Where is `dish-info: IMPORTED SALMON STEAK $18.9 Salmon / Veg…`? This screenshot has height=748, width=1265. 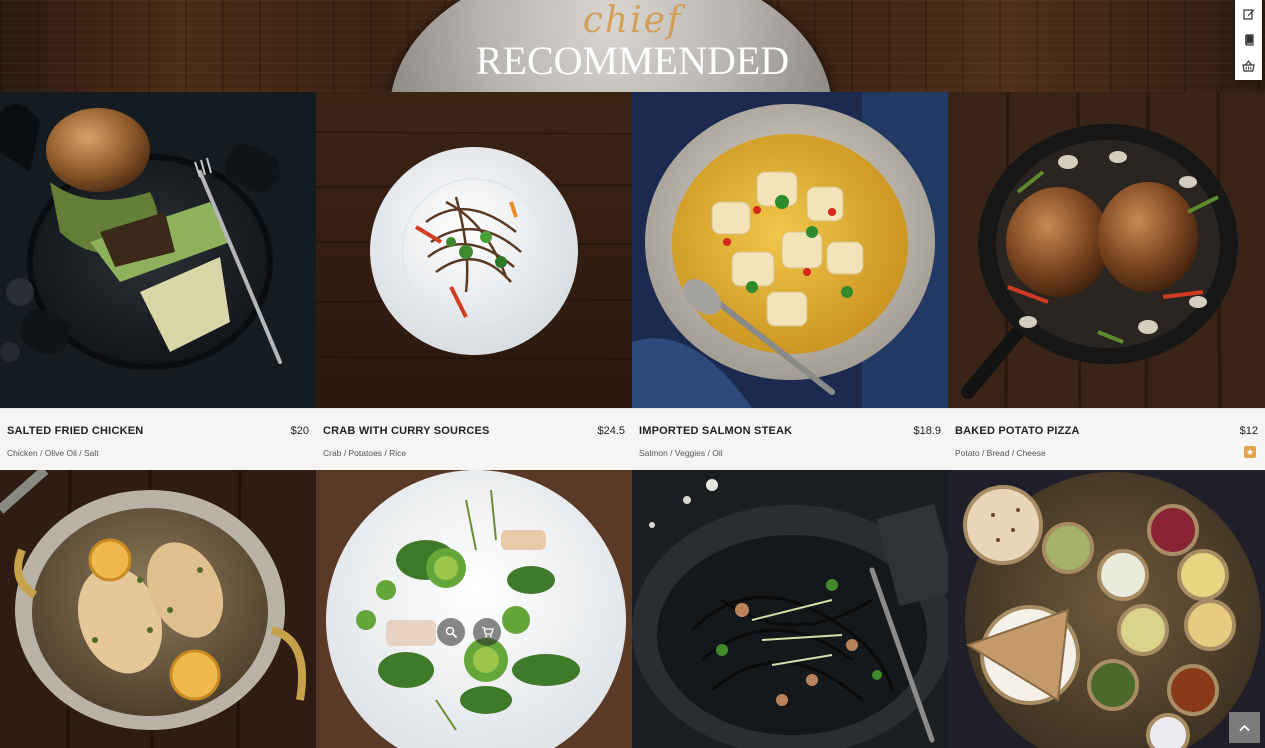 dish-info: IMPORTED SALMON STEAK $18.9 Salmon / Veg… is located at coordinates (790, 439).